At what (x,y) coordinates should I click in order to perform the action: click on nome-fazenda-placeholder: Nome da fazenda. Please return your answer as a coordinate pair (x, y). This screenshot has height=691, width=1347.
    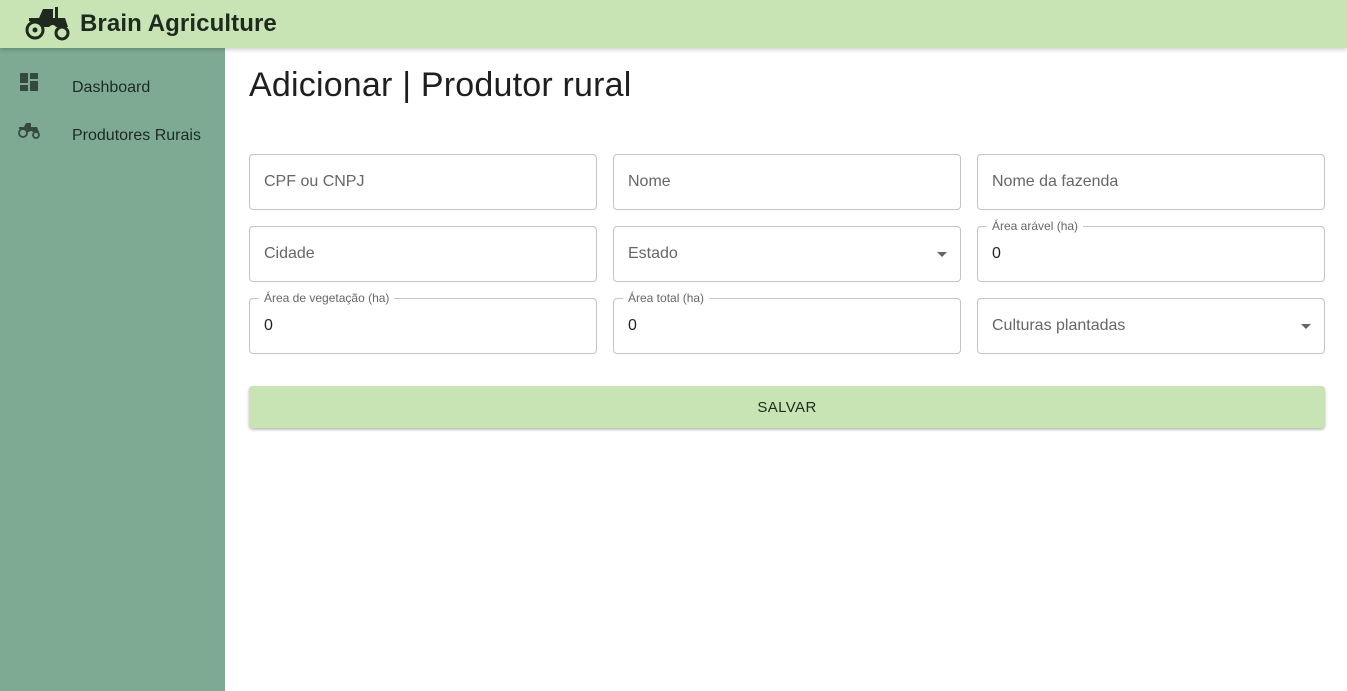
    Looking at the image, I should click on (1055, 181).